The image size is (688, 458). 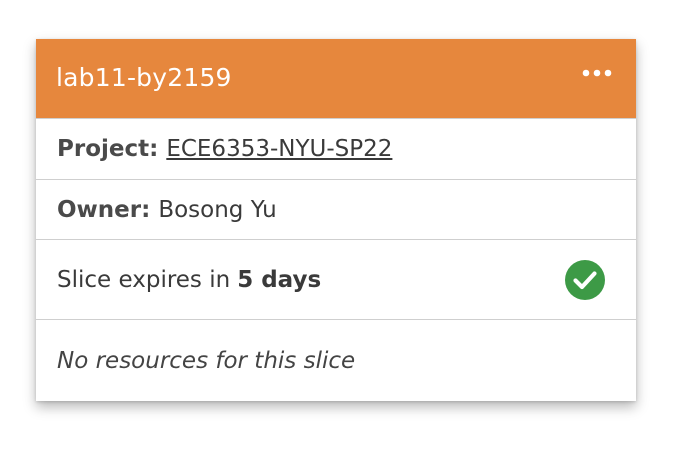 I want to click on owner-name: Bosong Yu, so click(x=217, y=209).